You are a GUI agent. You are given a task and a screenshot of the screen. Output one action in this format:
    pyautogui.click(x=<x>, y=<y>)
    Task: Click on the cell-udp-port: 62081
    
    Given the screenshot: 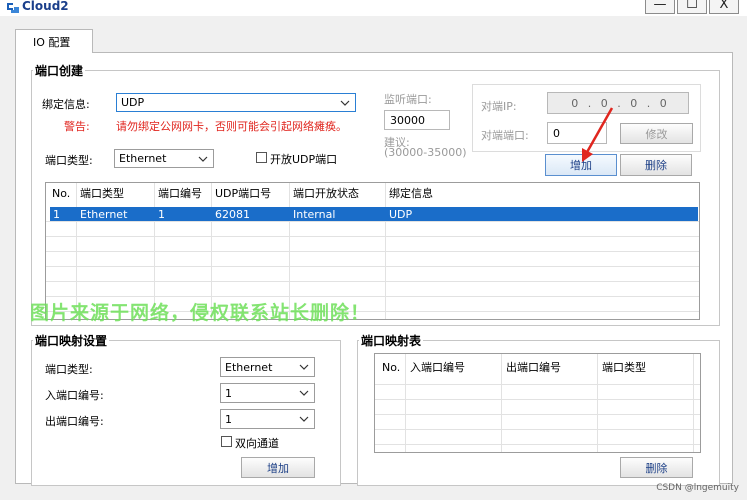 What is the action you would take?
    pyautogui.click(x=232, y=214)
    